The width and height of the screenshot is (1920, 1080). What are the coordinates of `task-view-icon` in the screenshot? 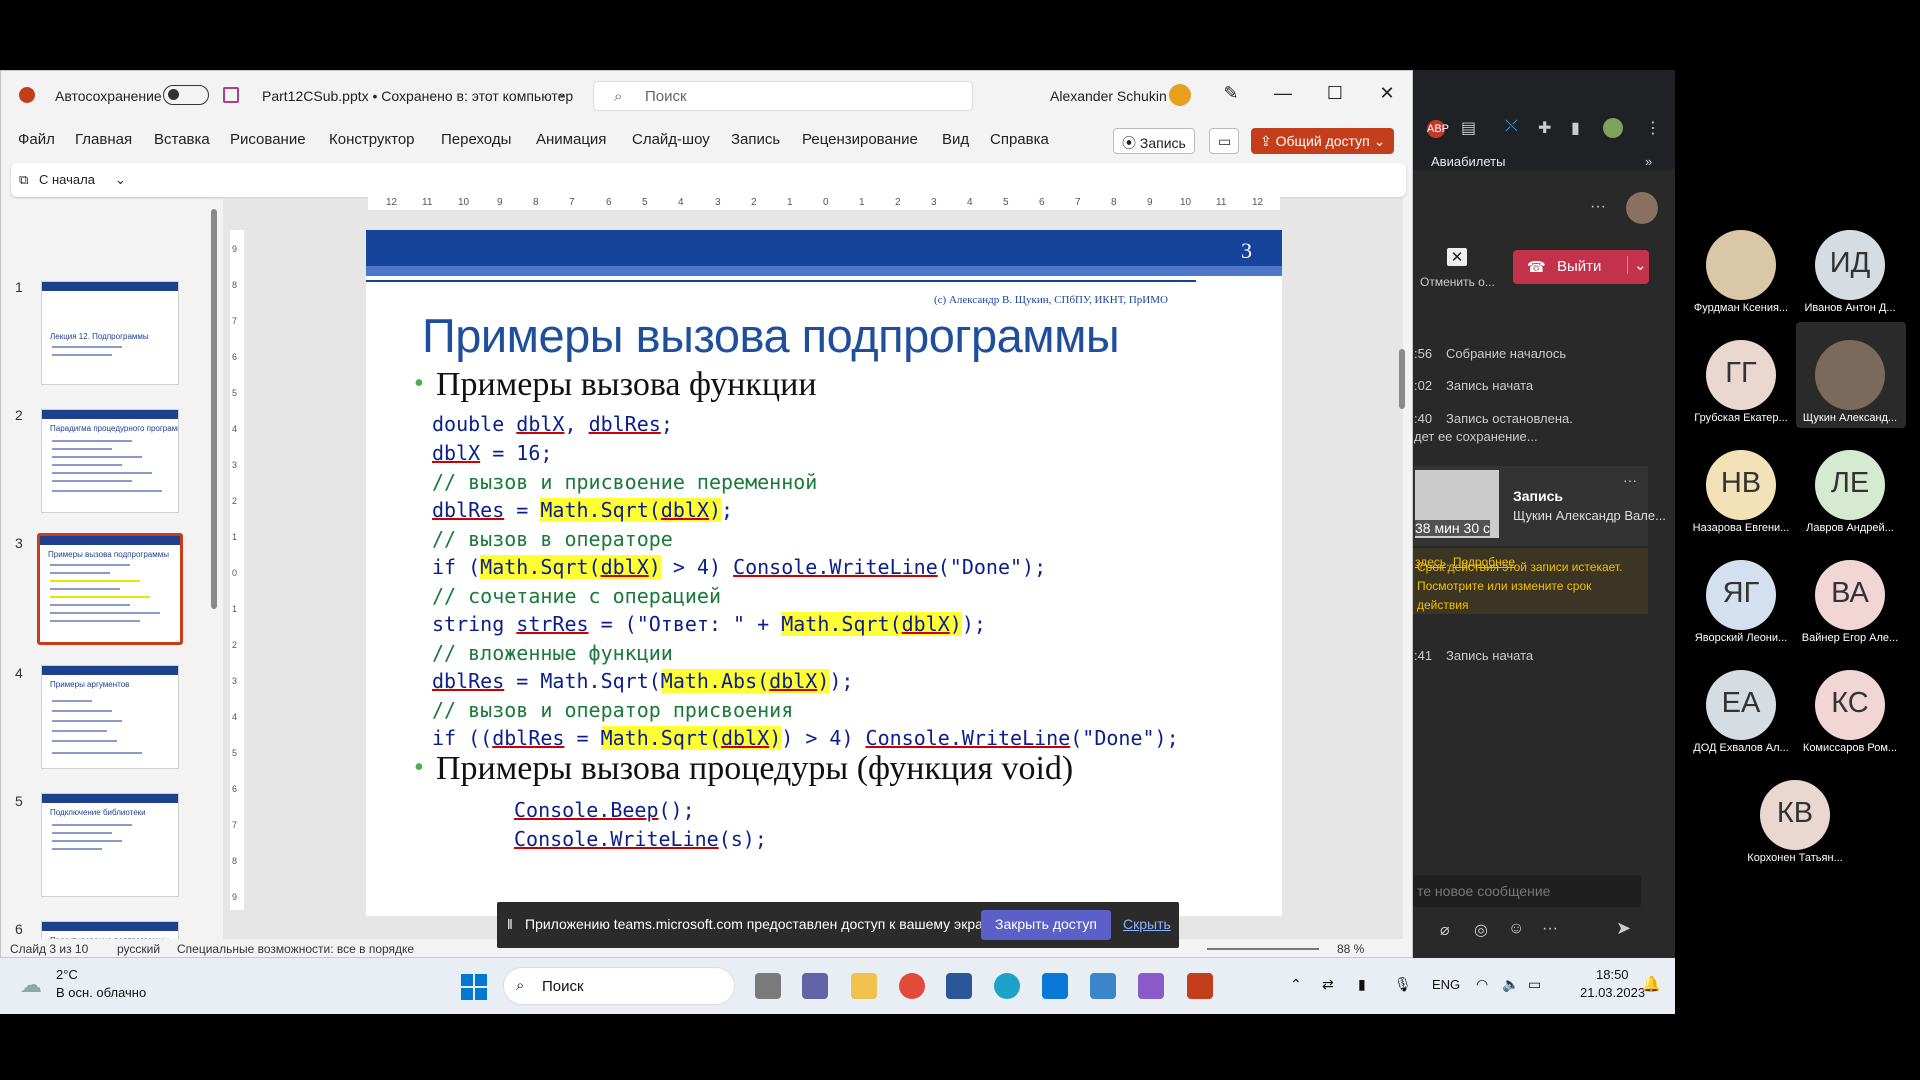 It's located at (768, 986).